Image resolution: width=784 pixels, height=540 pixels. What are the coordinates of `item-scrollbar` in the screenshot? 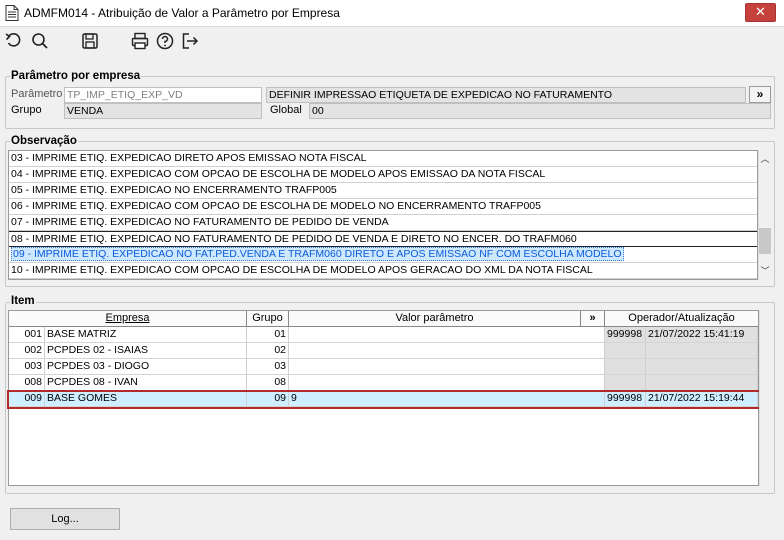 It's located at (766, 398).